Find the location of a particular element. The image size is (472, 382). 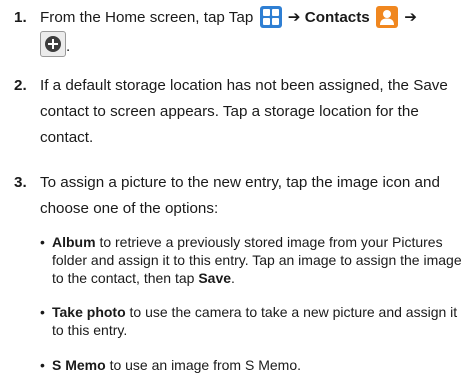

option-text: to use an image from S Memo. is located at coordinates (203, 365).